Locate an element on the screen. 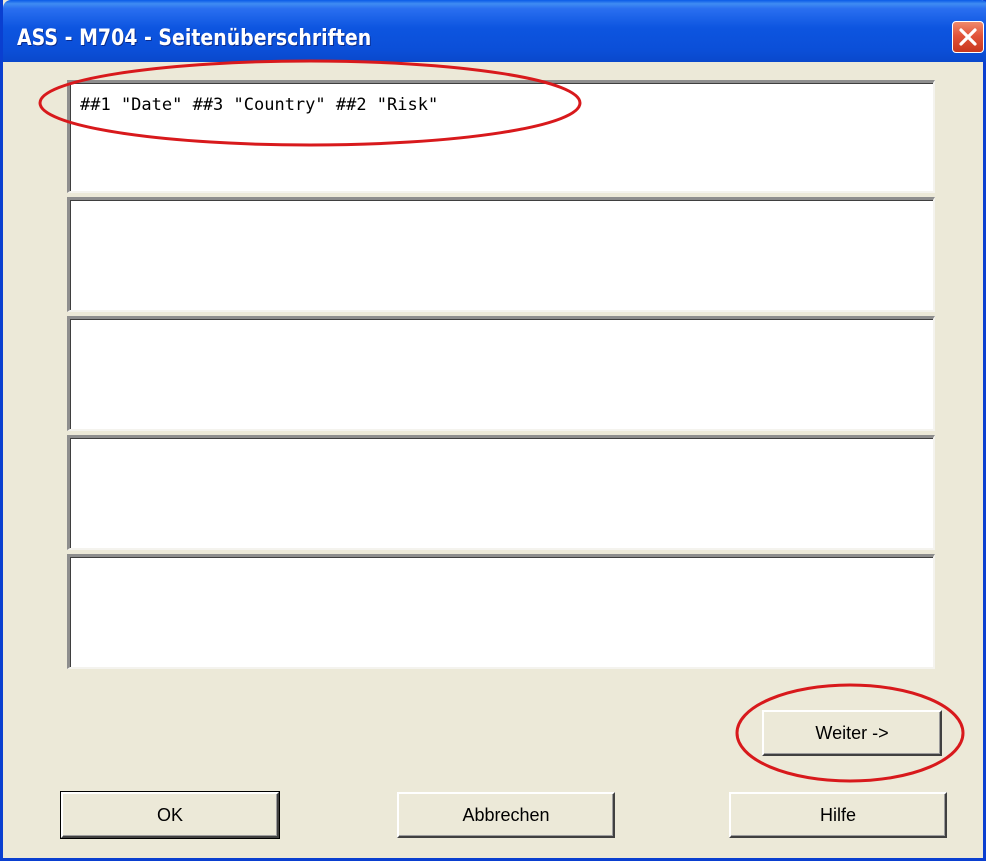 This screenshot has height=861, width=986. header-line-5-field is located at coordinates (501, 611).